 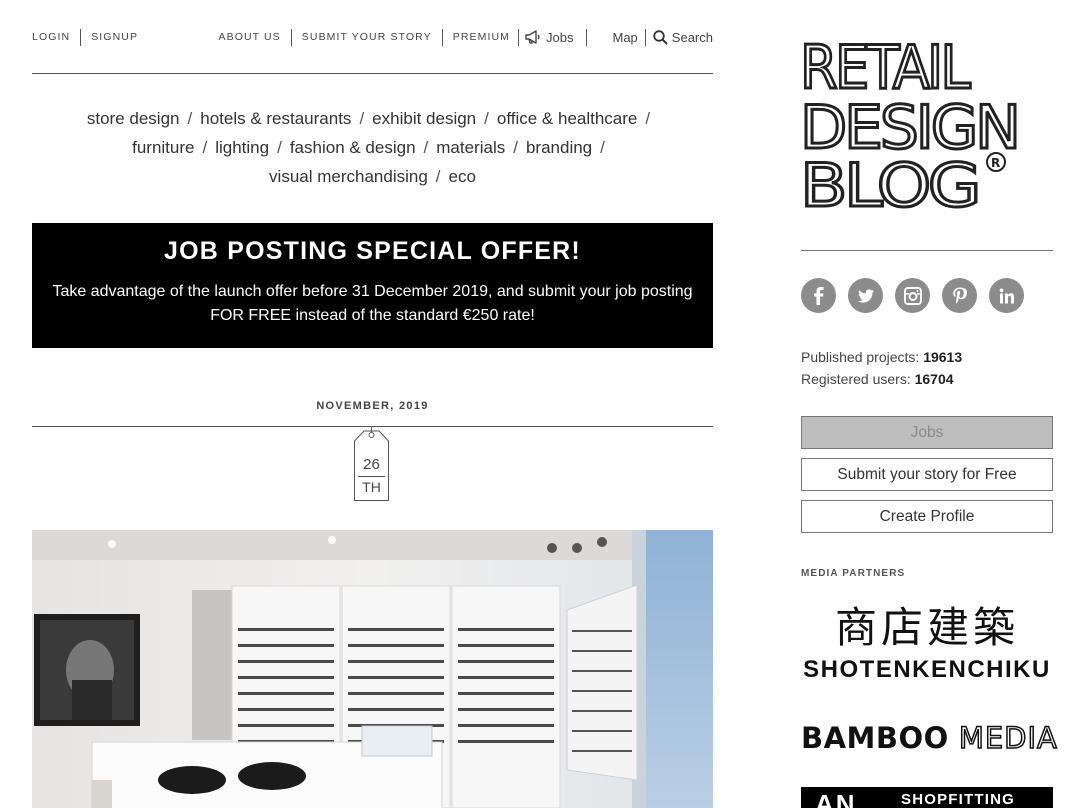 What do you see at coordinates (560, 37) in the screenshot?
I see `jobs-link-label: Jobs` at bounding box center [560, 37].